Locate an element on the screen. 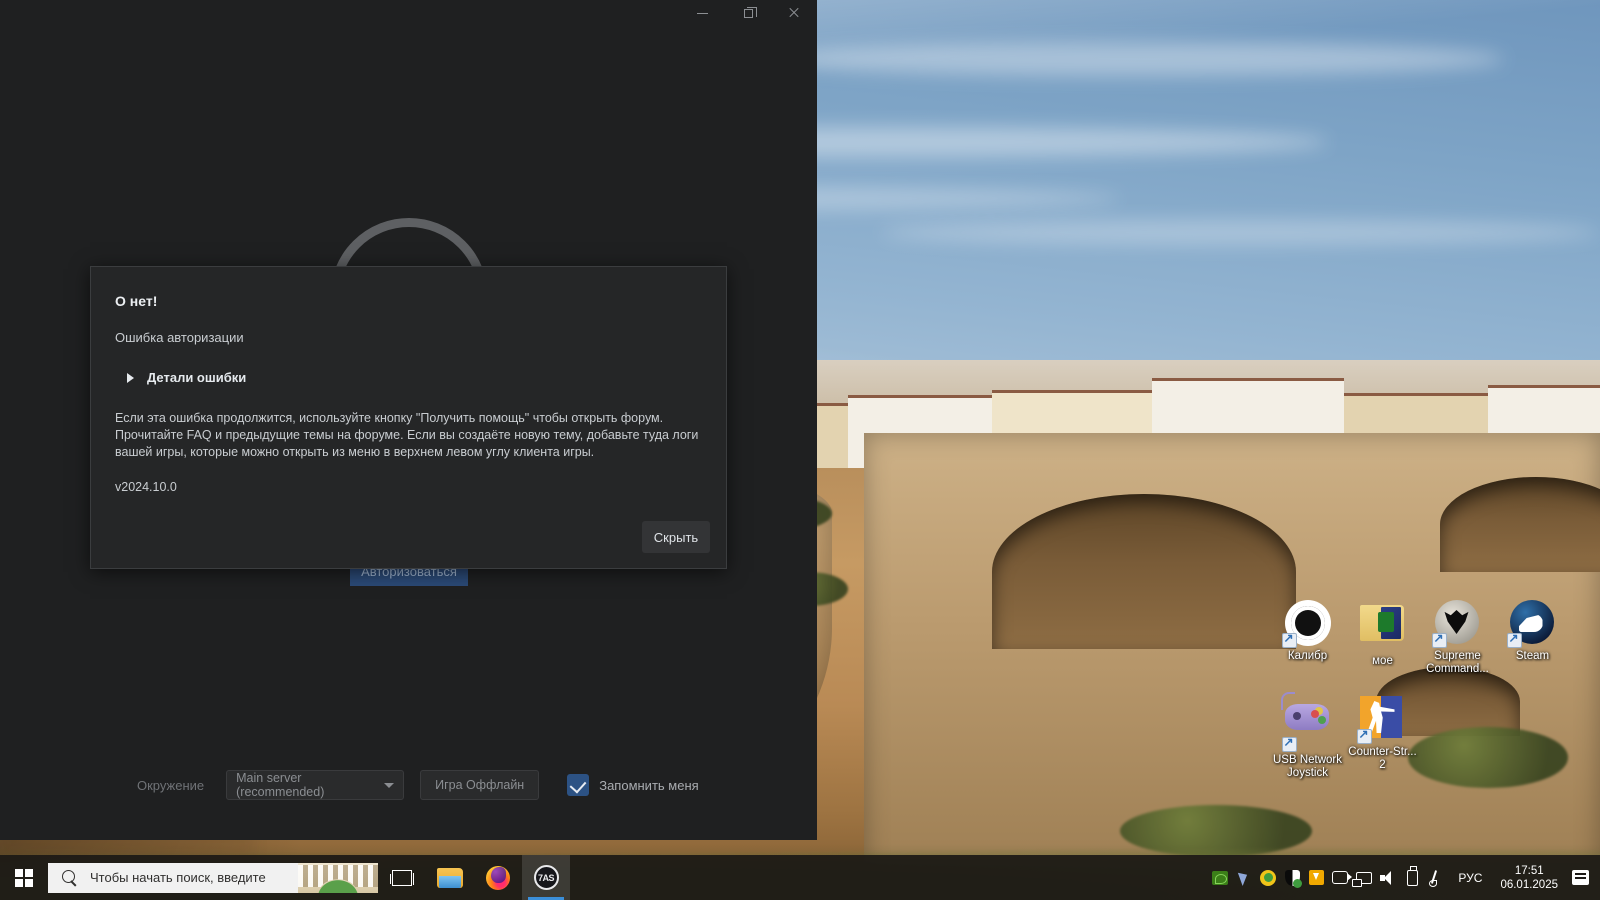  joystick-icon is located at coordinates (1305, 722).